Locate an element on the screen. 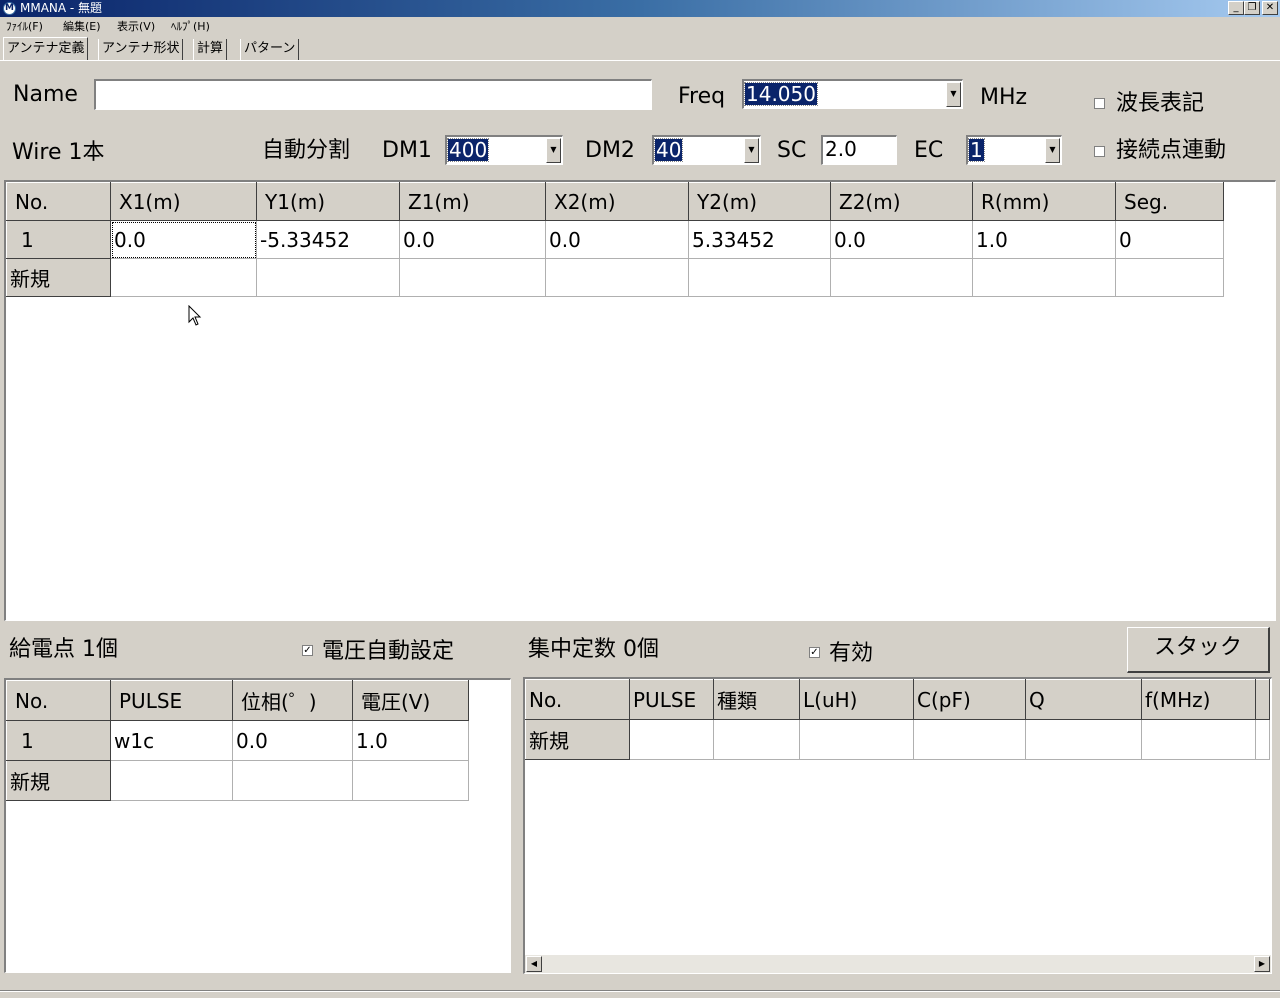 The height and width of the screenshot is (998, 1280). cell-phase: 0.0 is located at coordinates (292, 740).